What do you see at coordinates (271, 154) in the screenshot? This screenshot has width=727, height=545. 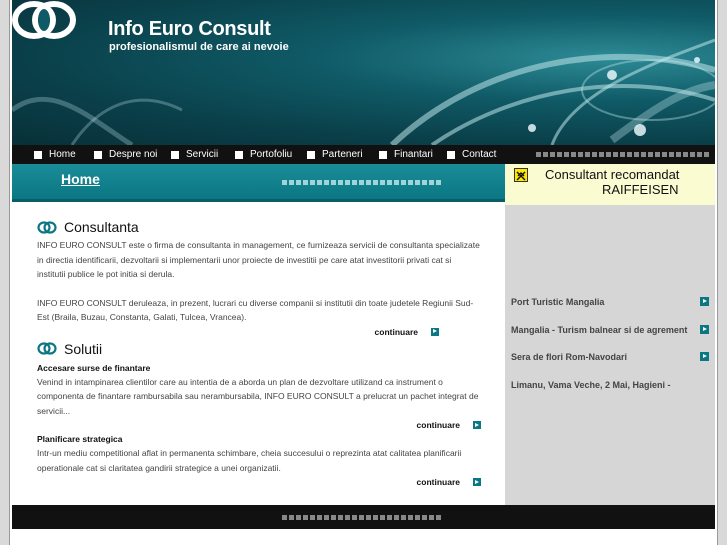 I see `nav-label: Portofoliu` at bounding box center [271, 154].